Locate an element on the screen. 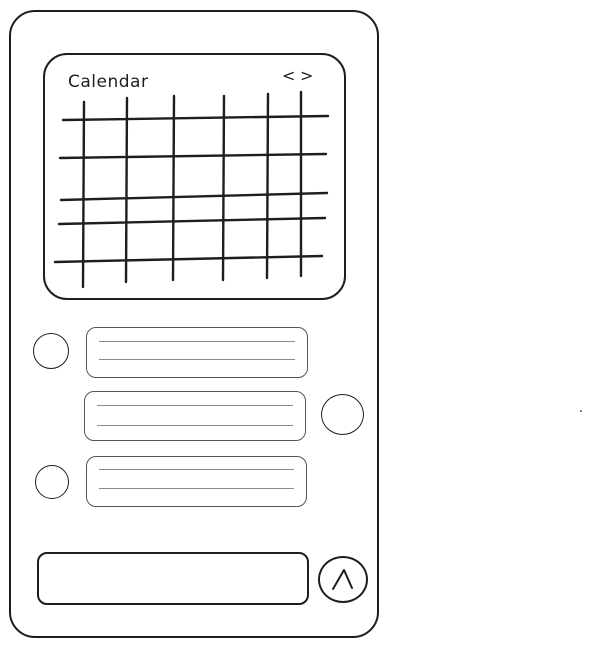 Image resolution: width=590 pixels, height=647 pixels. calendar-prev-button: < is located at coordinates (288, 75).